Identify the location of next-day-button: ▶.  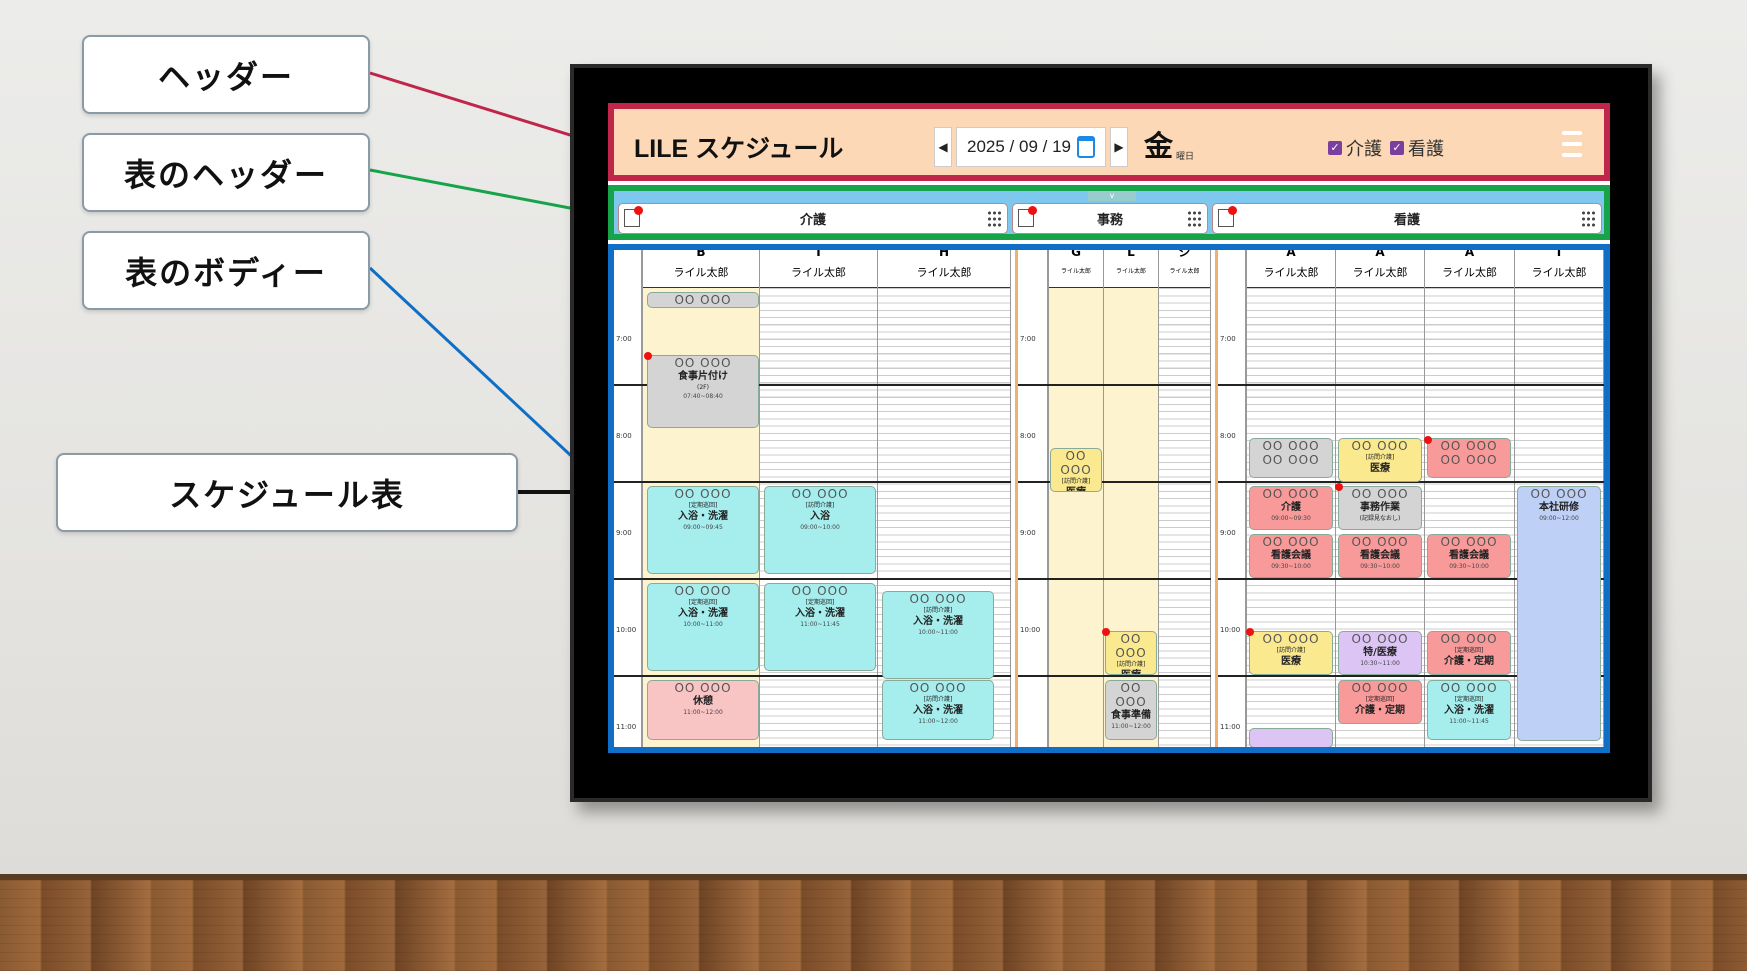
(1119, 147).